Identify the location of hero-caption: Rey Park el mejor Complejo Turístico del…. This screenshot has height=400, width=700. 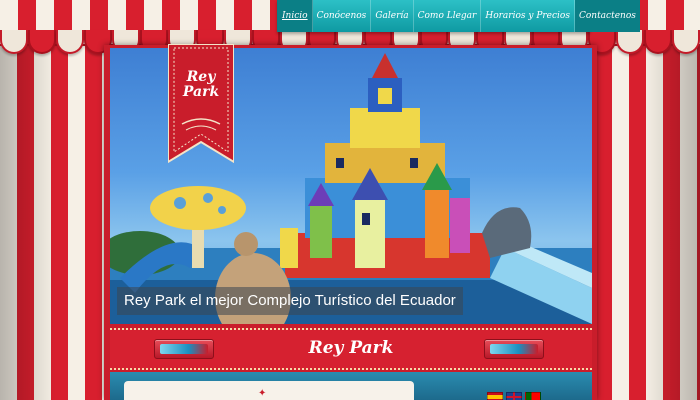
(290, 301).